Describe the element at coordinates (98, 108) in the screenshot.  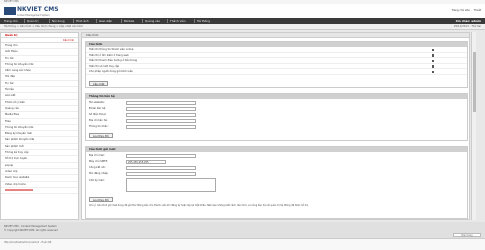
I see `field-label: Email liên hệ:` at that location.